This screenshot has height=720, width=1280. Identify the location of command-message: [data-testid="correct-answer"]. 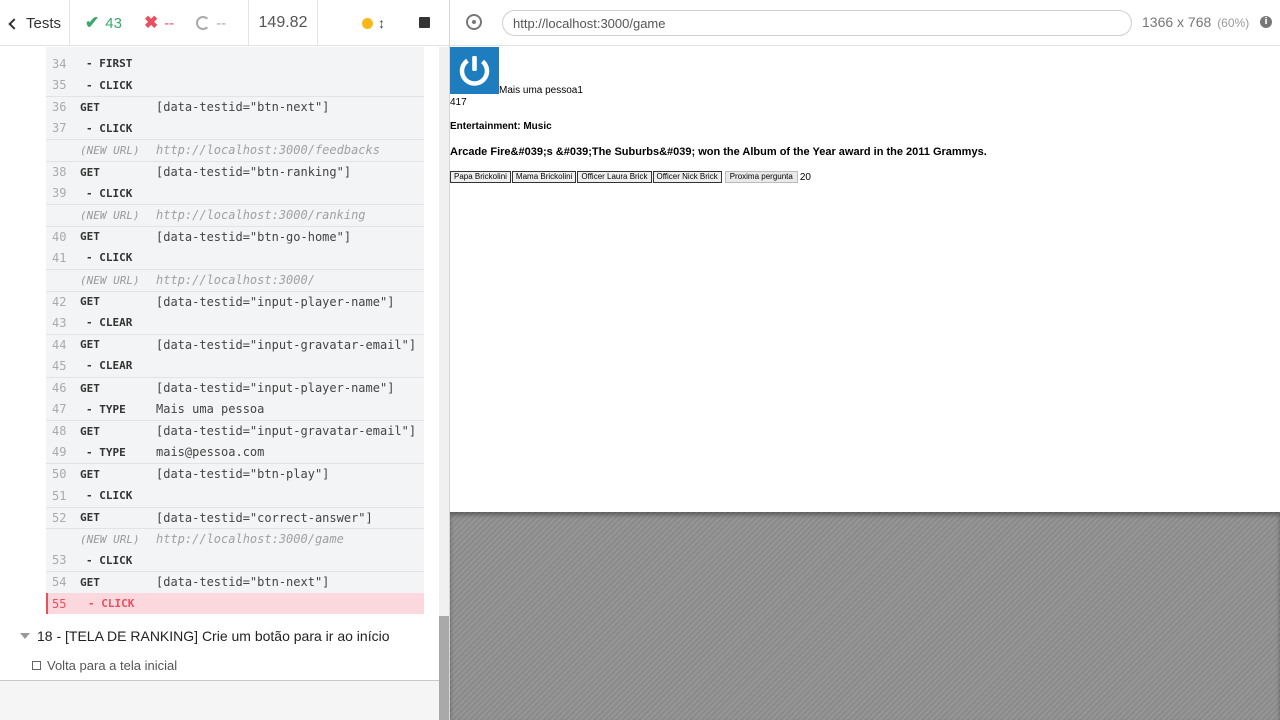
(264, 517).